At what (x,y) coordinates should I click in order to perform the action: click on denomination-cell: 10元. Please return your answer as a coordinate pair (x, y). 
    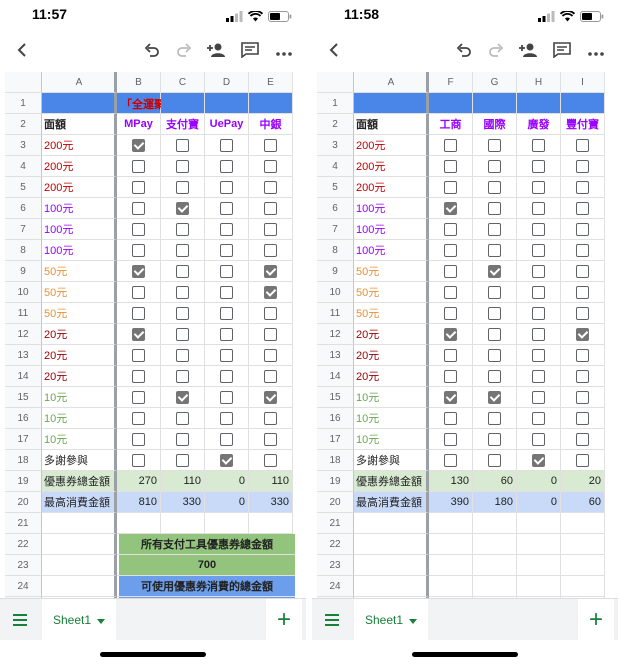
    Looking at the image, I should click on (391, 439).